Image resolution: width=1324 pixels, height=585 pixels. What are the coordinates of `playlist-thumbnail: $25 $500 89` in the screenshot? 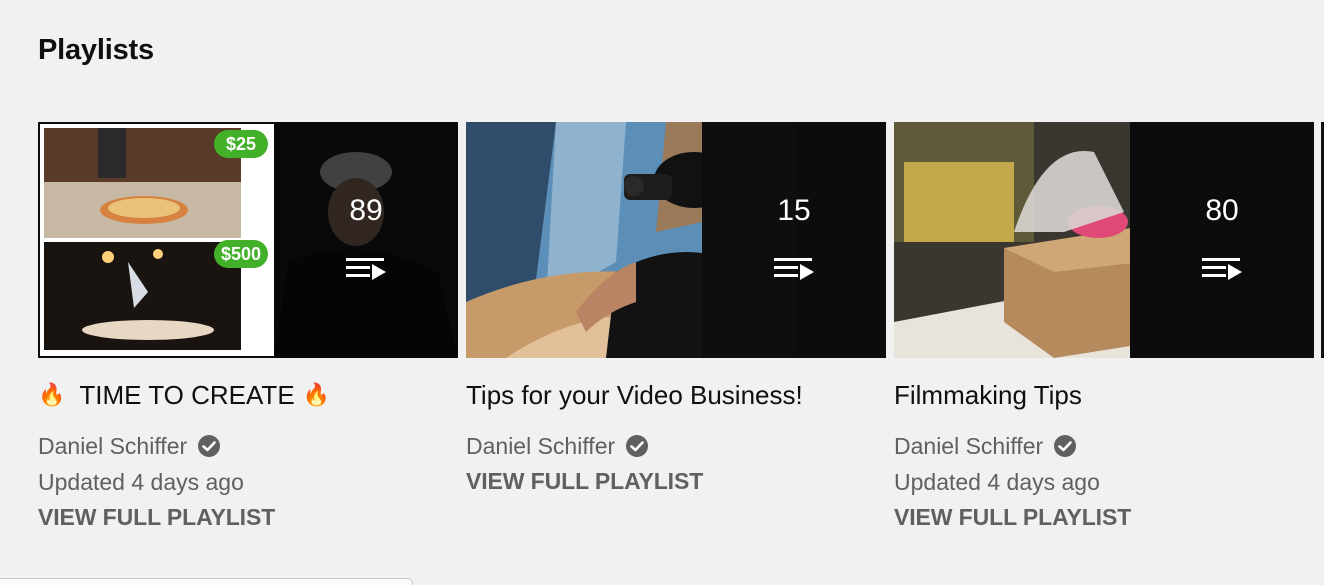 It's located at (248, 240).